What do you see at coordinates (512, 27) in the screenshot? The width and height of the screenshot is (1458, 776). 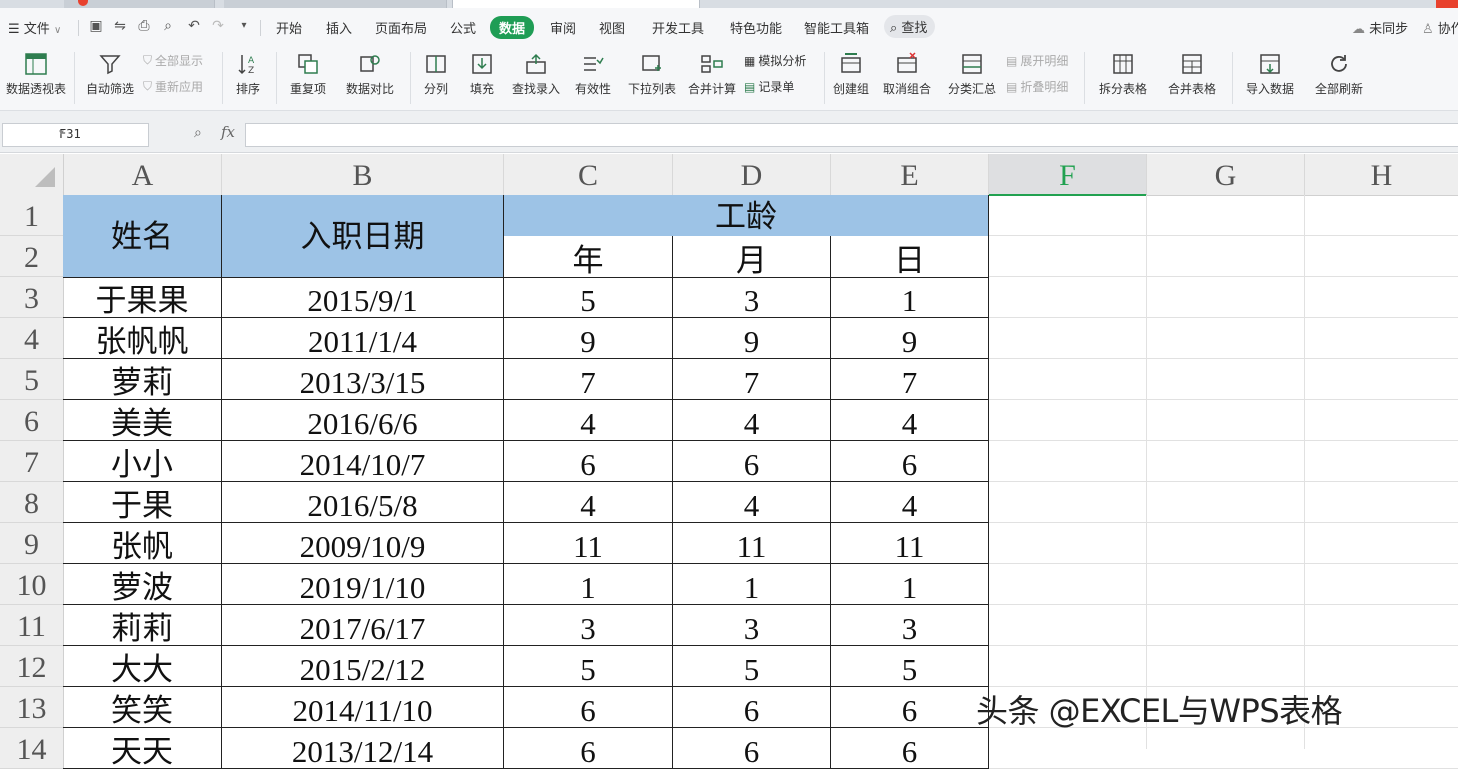 I see `tab-data: 数据` at bounding box center [512, 27].